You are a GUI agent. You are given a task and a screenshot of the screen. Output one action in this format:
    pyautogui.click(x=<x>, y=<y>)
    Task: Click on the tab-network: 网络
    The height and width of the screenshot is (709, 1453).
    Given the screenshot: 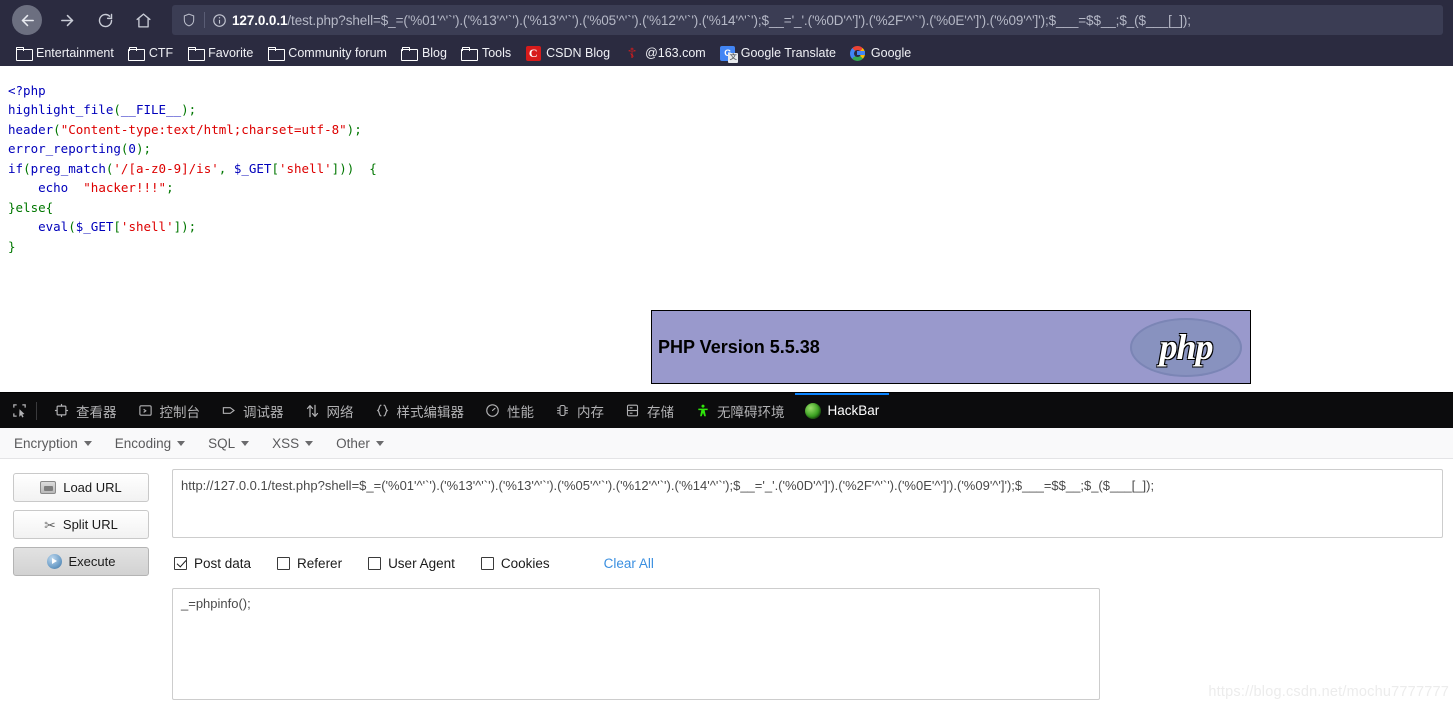 What is the action you would take?
    pyautogui.click(x=329, y=411)
    